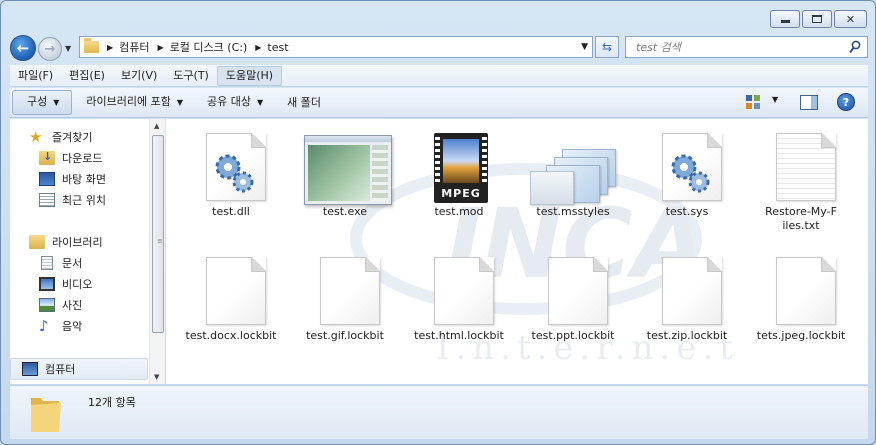 The height and width of the screenshot is (445, 876). I want to click on caption-buttons: ✕, so click(818, 19).